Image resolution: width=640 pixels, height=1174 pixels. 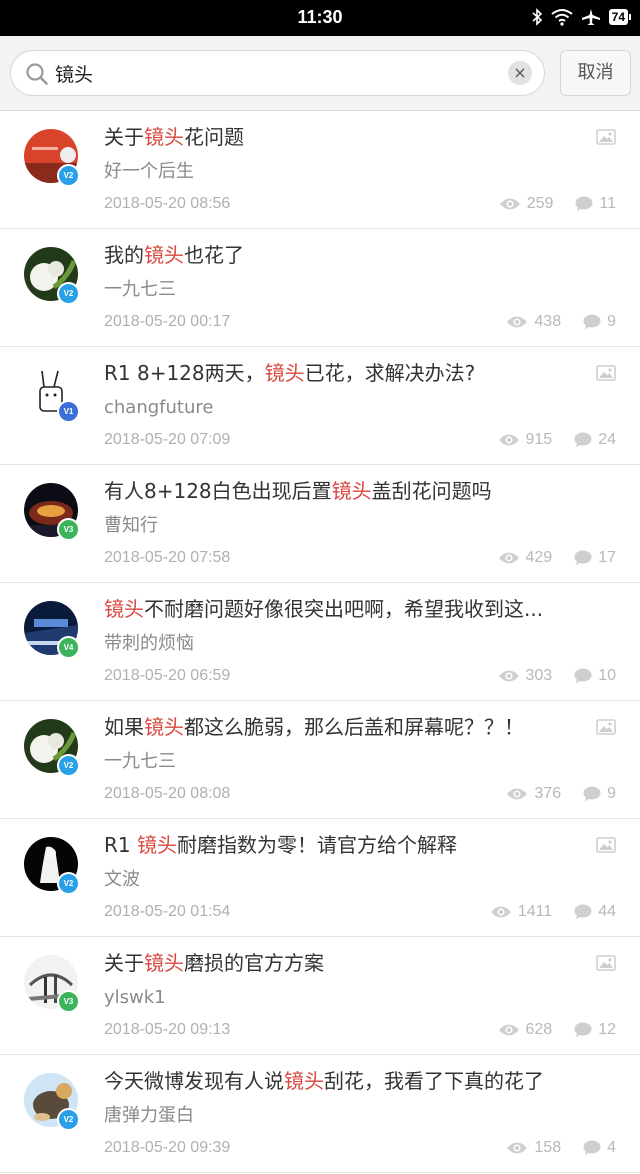 What do you see at coordinates (362, 727) in the screenshot?
I see `post-title: 如果镜头都这么脆弱，那么后盖和屏幕呢？？！` at bounding box center [362, 727].